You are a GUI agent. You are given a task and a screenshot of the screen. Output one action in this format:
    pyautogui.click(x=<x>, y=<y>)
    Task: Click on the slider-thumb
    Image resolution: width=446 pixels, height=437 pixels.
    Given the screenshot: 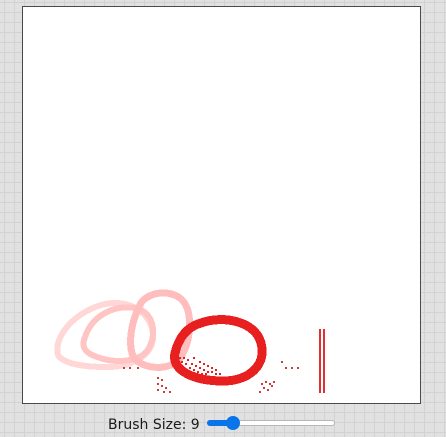 What is the action you would take?
    pyautogui.click(x=233, y=423)
    